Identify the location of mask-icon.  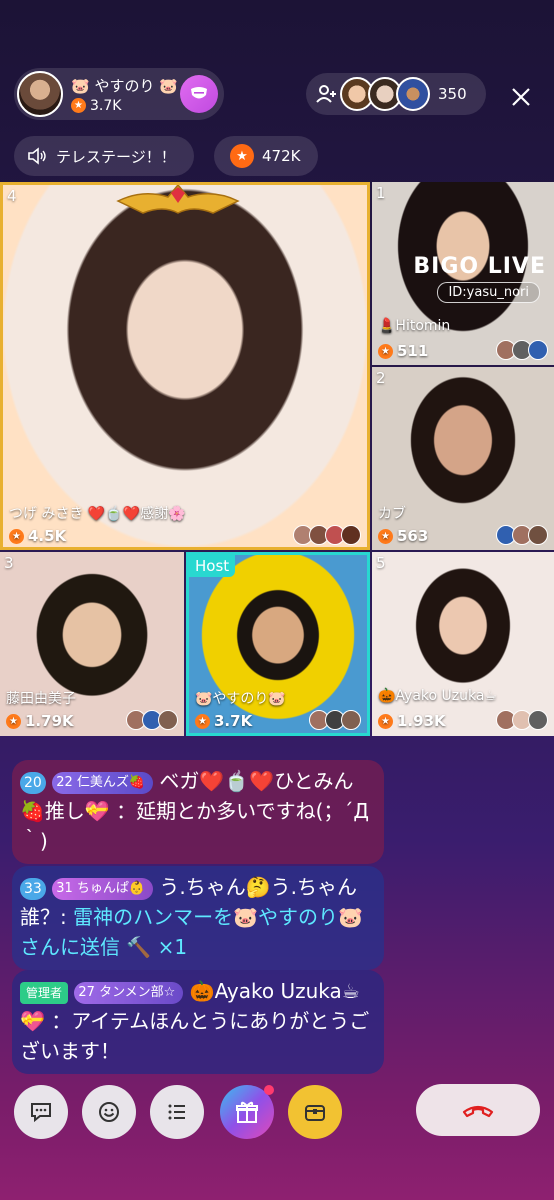
(199, 93).